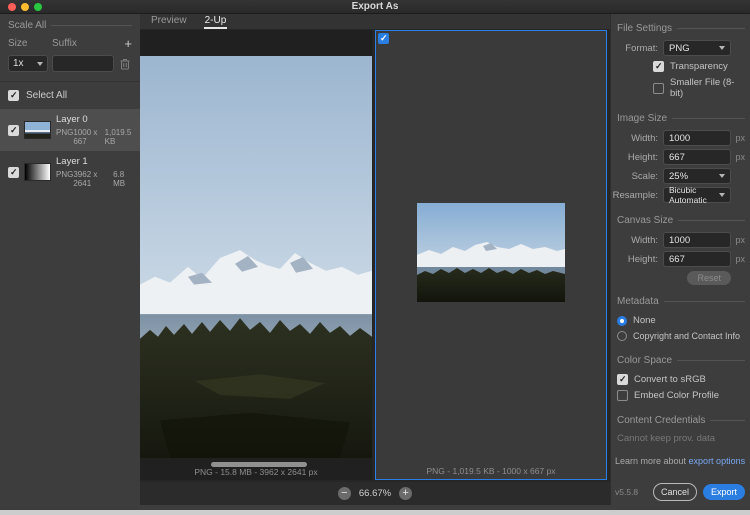  Describe the element at coordinates (645, 28) in the screenshot. I see `file-settings-header: File Settings` at that location.